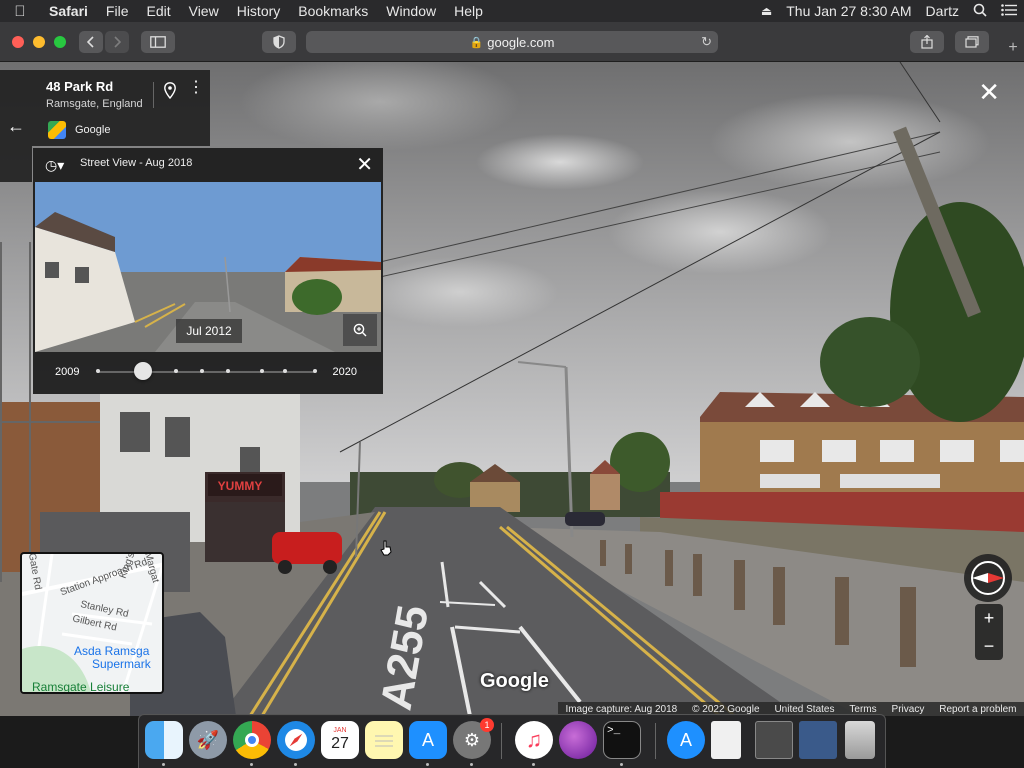 The width and height of the screenshot is (1024, 768). What do you see at coordinates (989, 92) in the screenshot?
I see `close-street-view-icon: ✕` at bounding box center [989, 92].